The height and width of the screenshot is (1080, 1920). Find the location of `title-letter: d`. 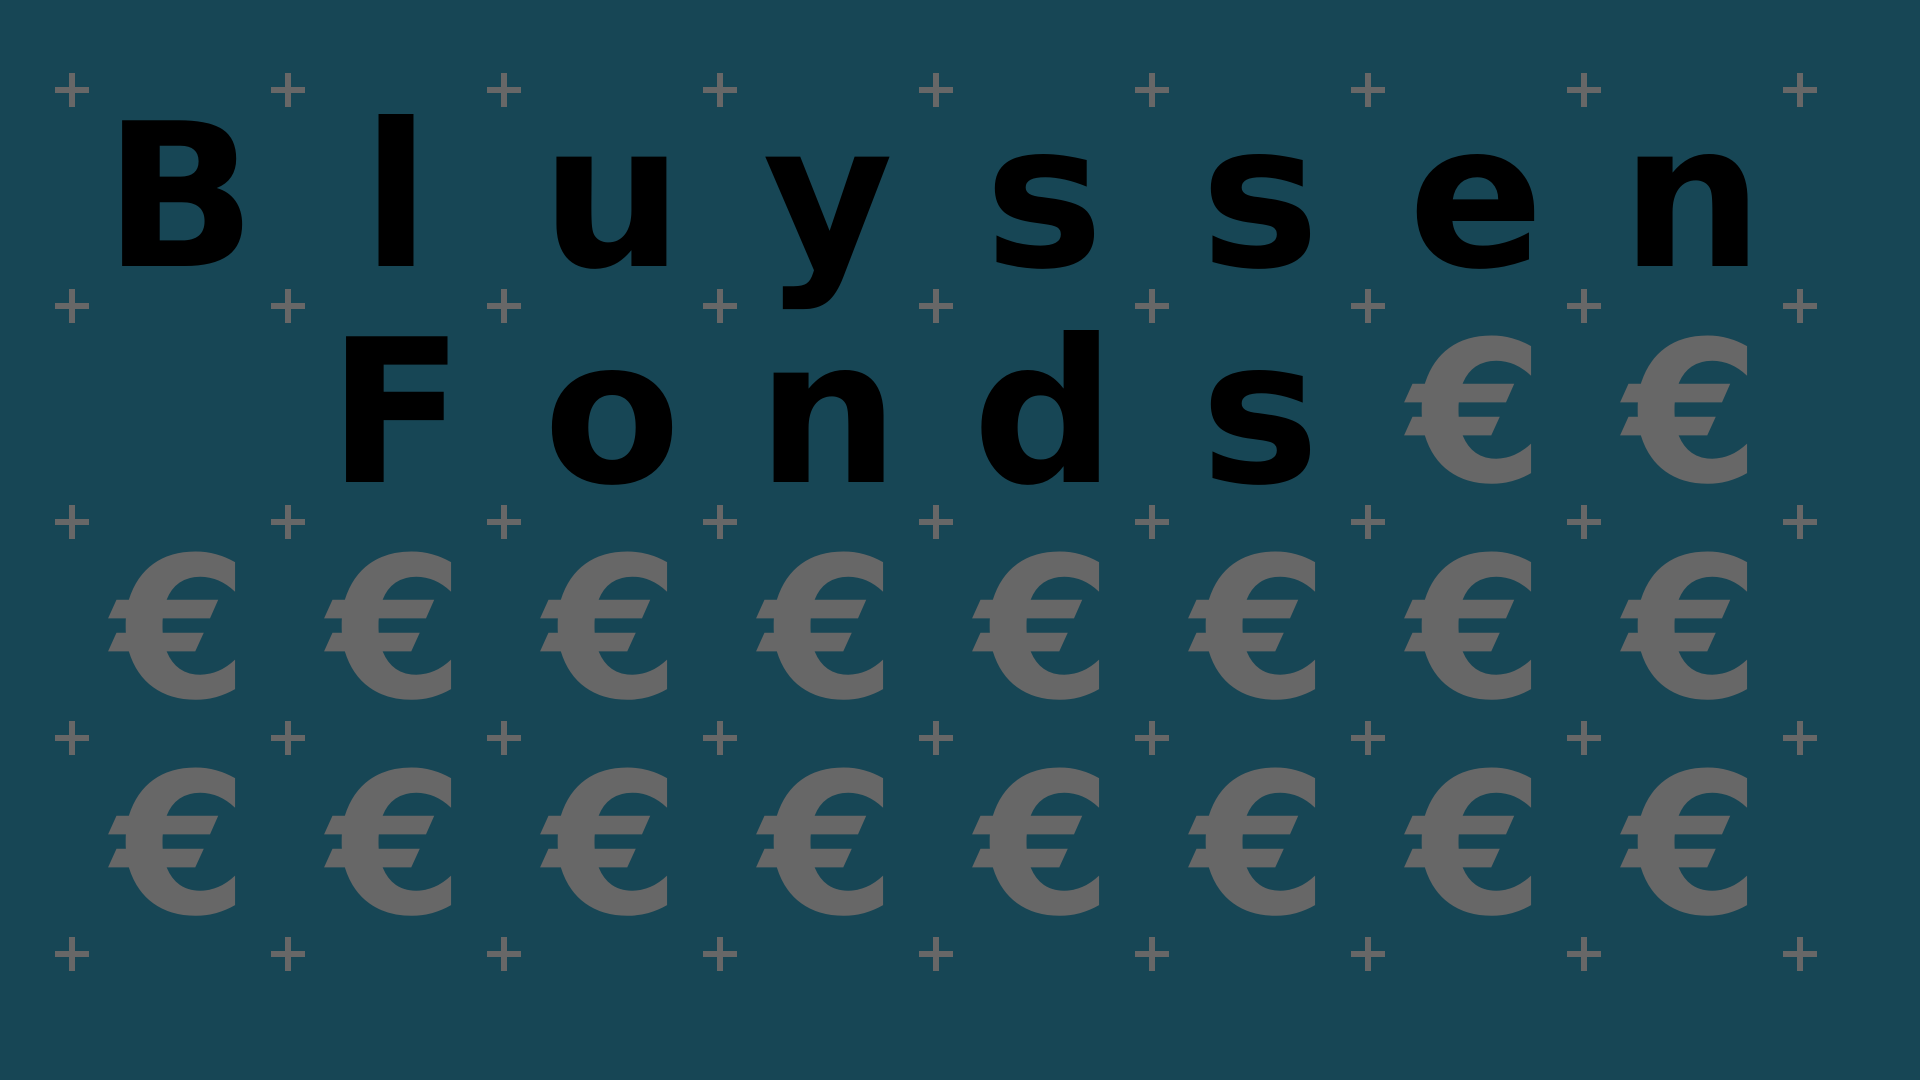

title-letter: d is located at coordinates (1044, 413).